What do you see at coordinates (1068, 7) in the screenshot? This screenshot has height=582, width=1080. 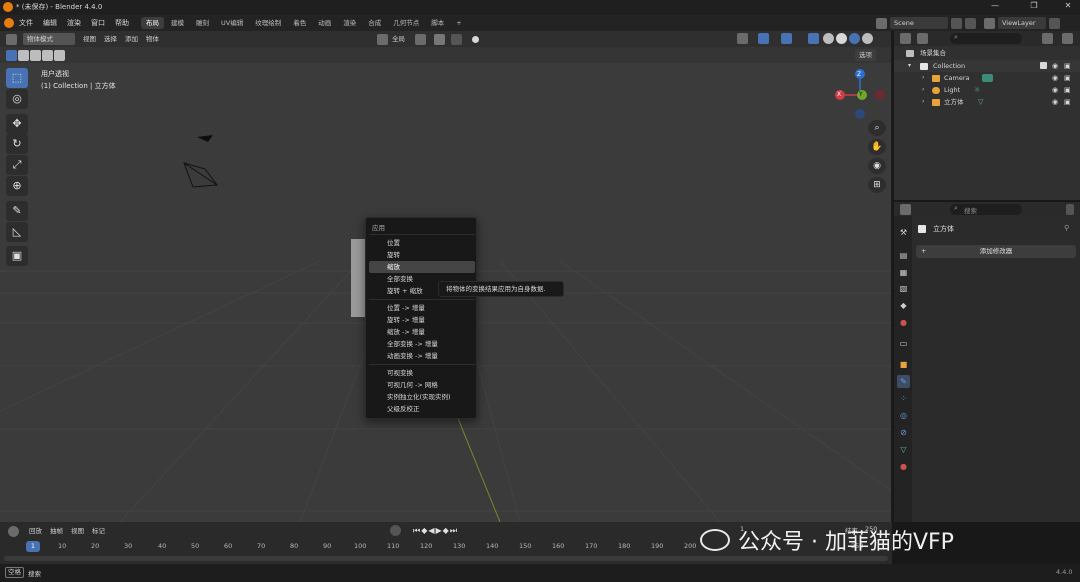 I see `close-icon: ✕` at bounding box center [1068, 7].